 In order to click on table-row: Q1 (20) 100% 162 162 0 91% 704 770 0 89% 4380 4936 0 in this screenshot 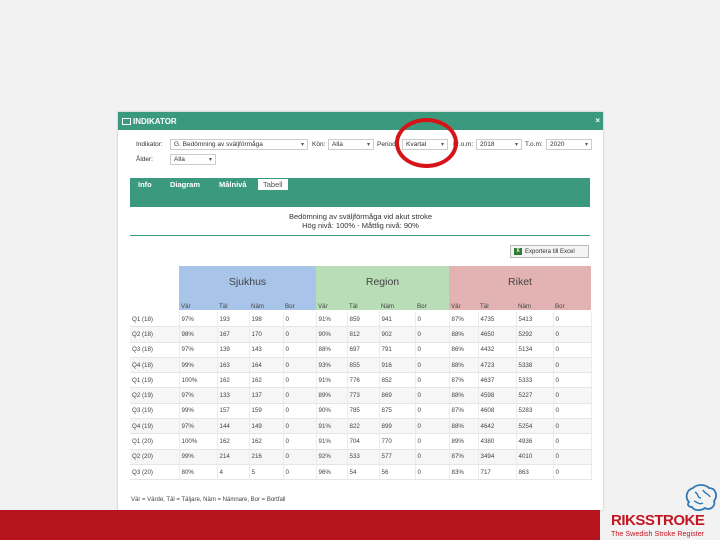, I will do `click(361, 441)`.